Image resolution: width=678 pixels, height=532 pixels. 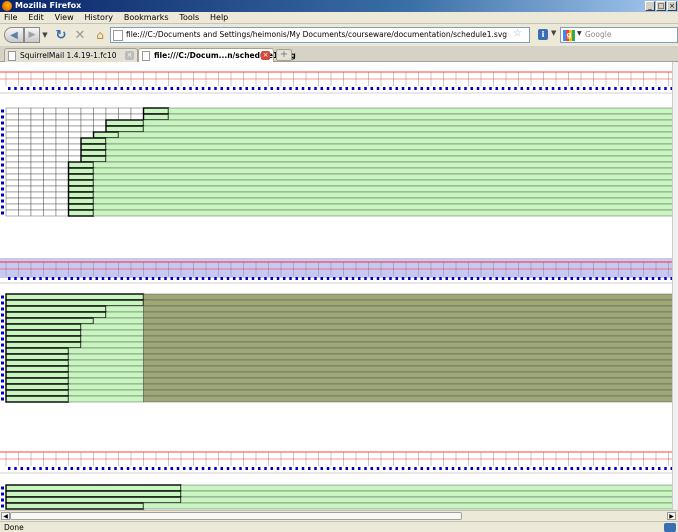 I want to click on page-file-icon, so click(x=118, y=35).